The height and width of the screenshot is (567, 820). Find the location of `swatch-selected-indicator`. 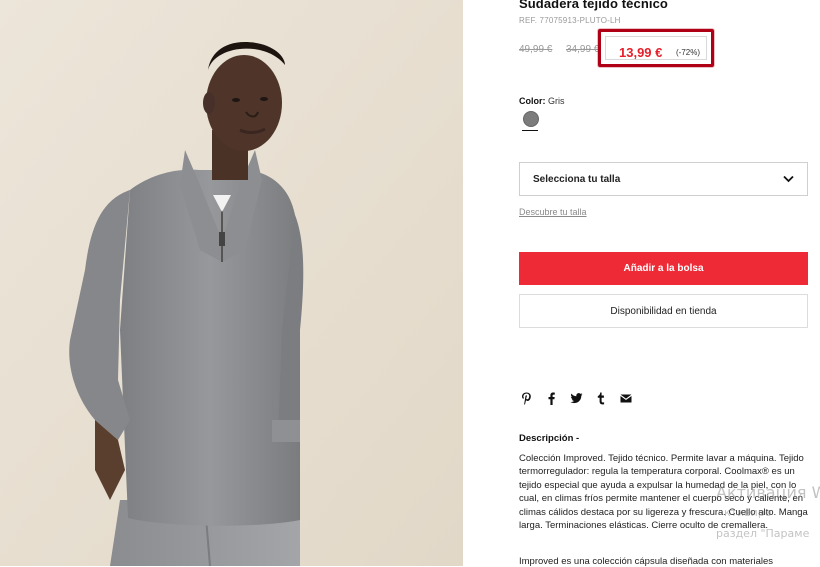

swatch-selected-indicator is located at coordinates (530, 130).